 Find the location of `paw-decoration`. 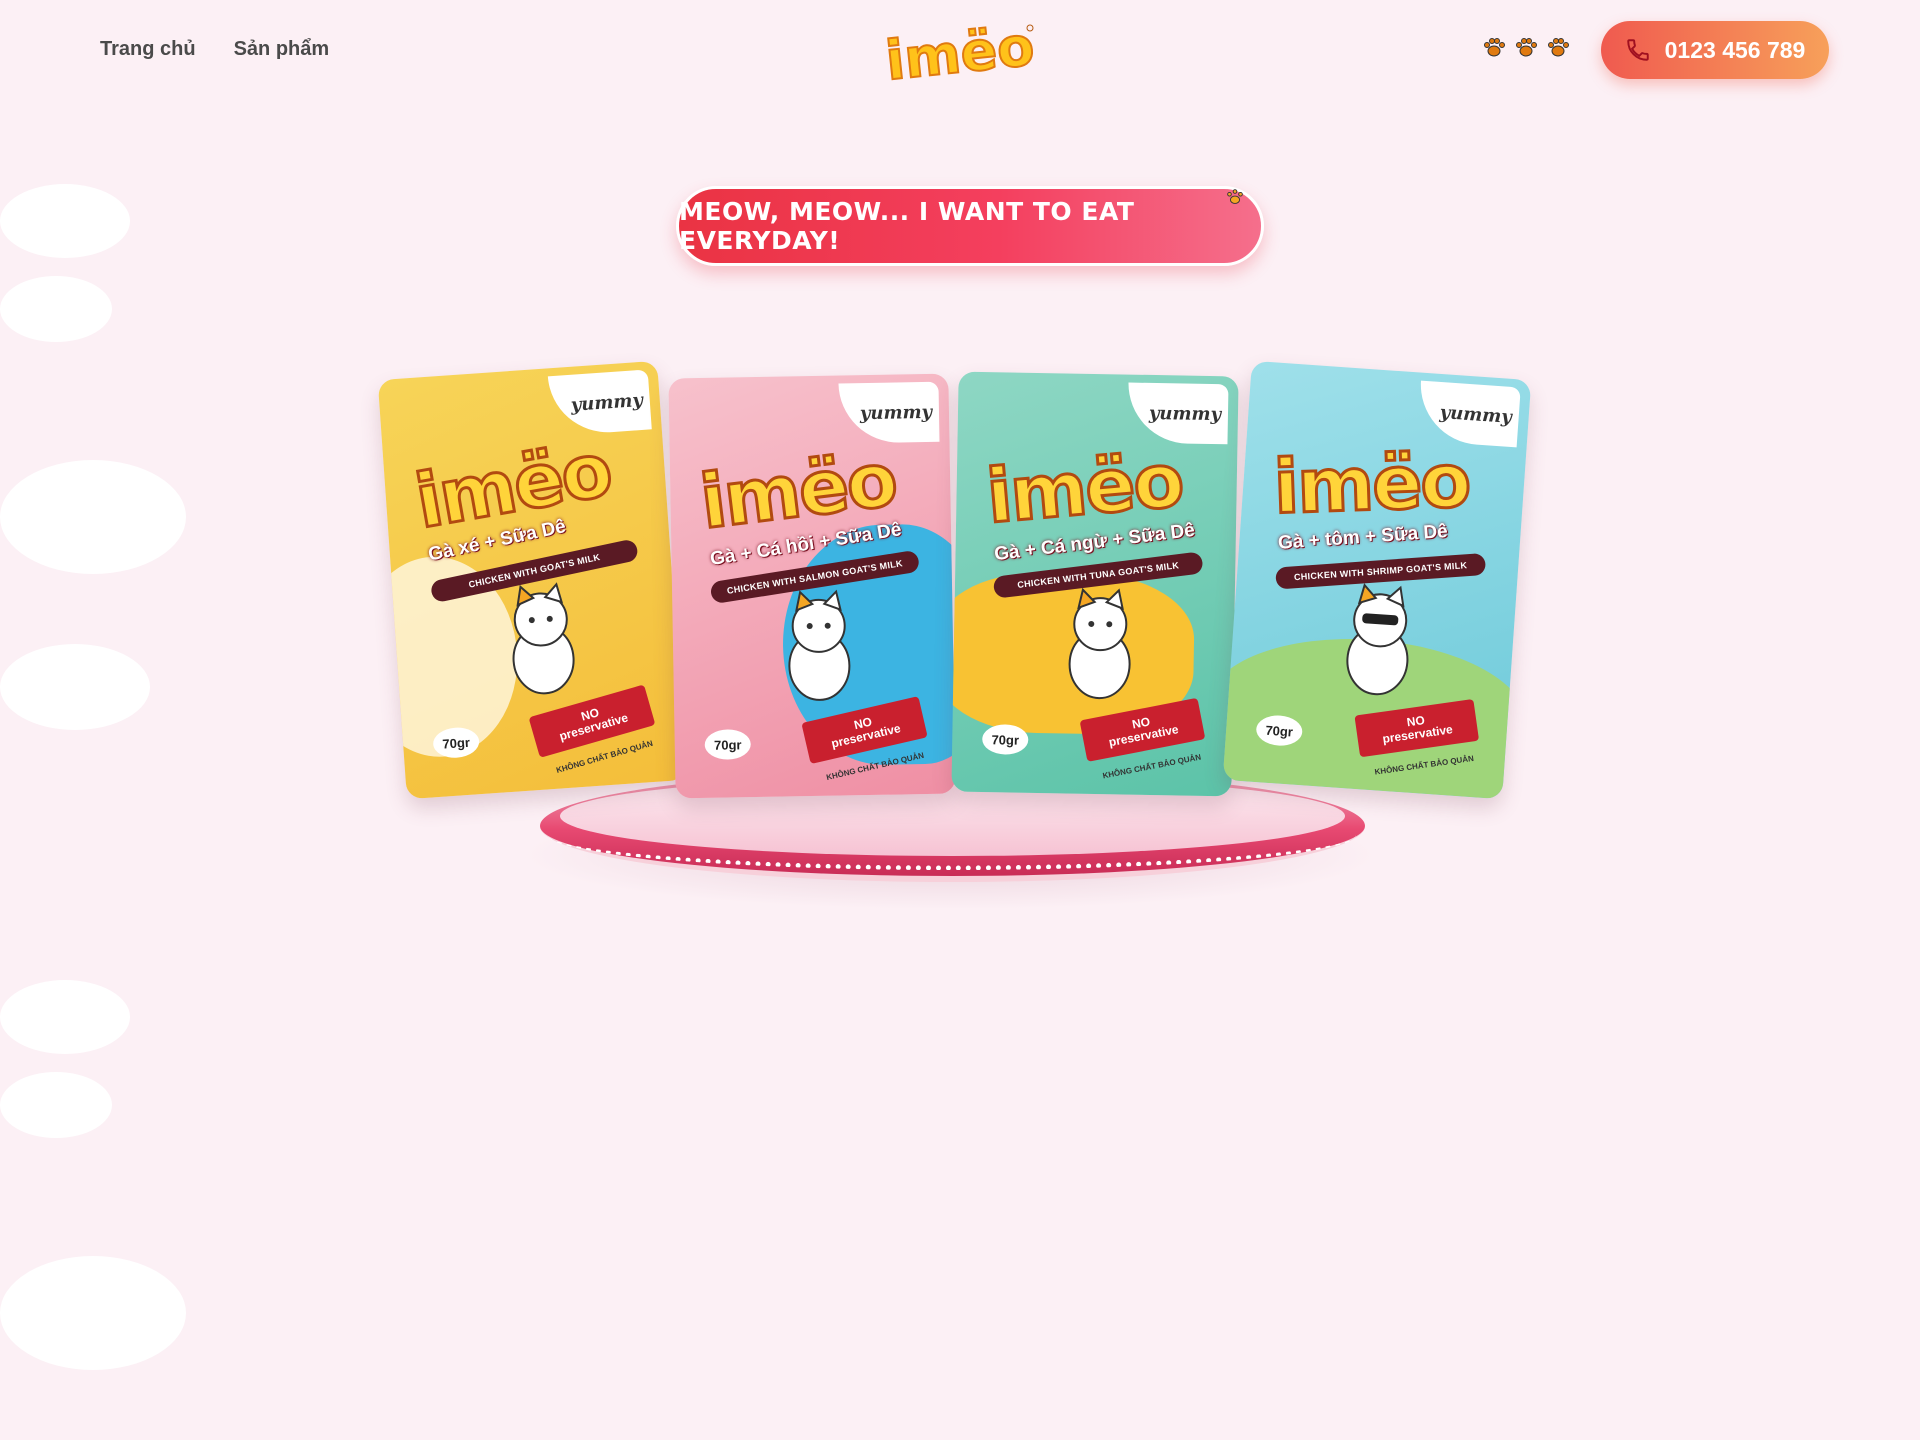

paw-decoration is located at coordinates (1526, 48).